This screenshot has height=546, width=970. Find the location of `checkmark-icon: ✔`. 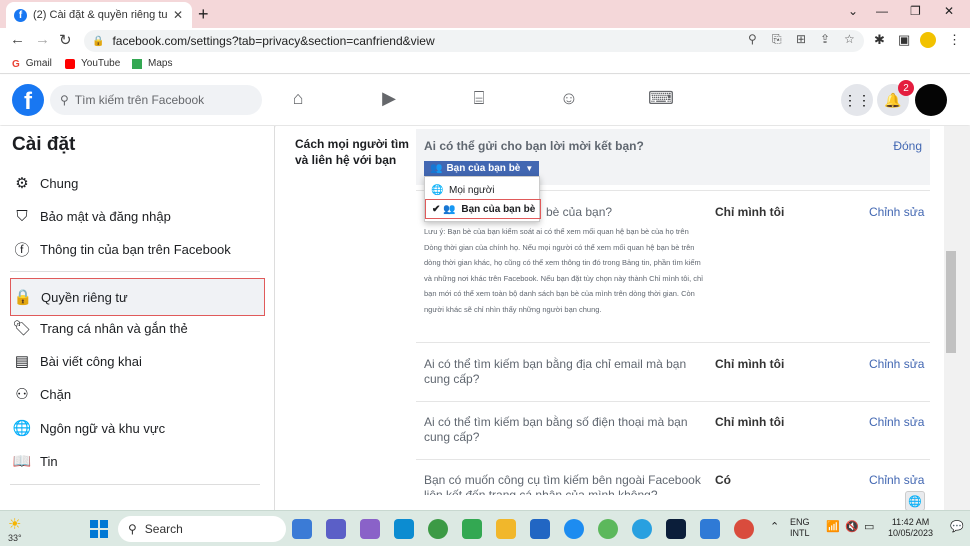

checkmark-icon: ✔ is located at coordinates (436, 209).